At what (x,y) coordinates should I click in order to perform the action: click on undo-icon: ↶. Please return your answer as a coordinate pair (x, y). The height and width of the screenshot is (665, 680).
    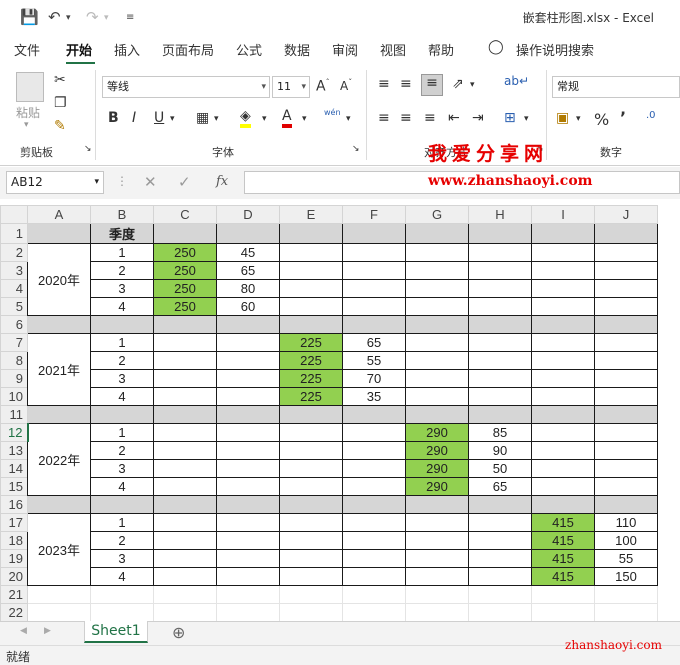
    Looking at the image, I should click on (54, 17).